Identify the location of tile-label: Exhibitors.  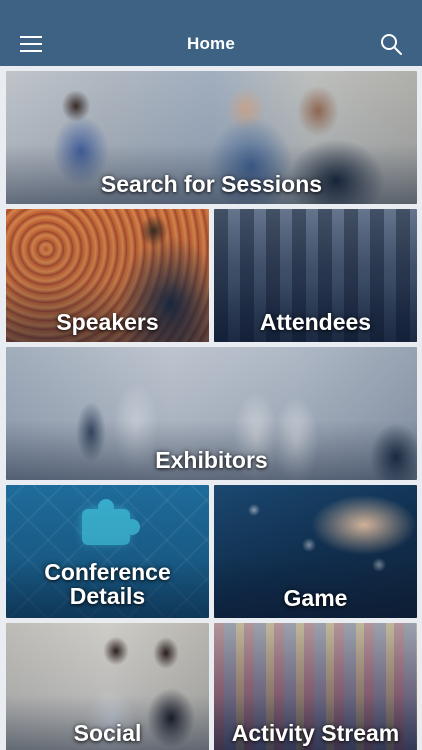
(211, 460).